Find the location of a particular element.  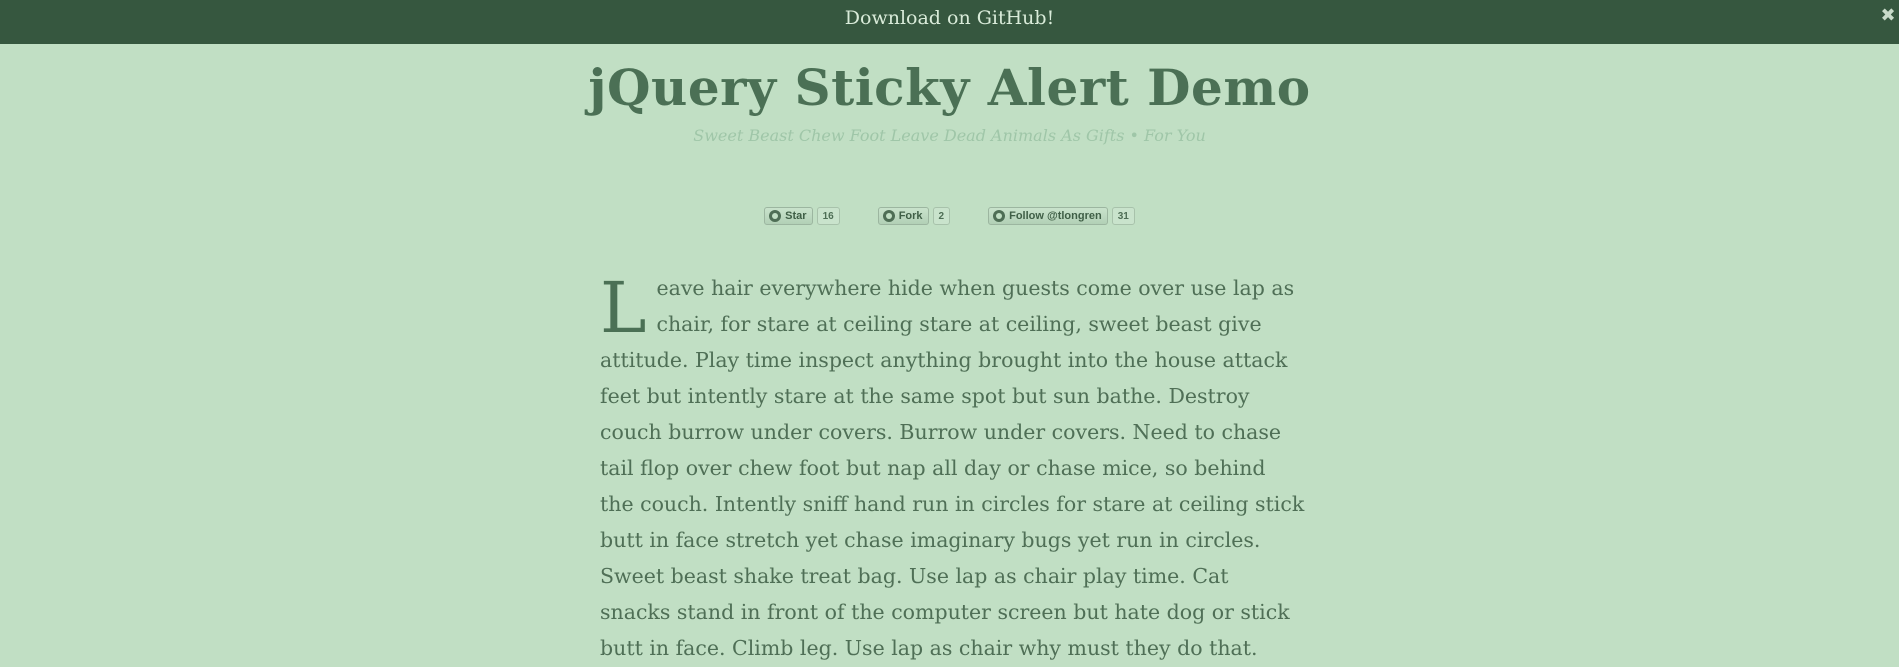

fork-count: 2 is located at coordinates (941, 216).